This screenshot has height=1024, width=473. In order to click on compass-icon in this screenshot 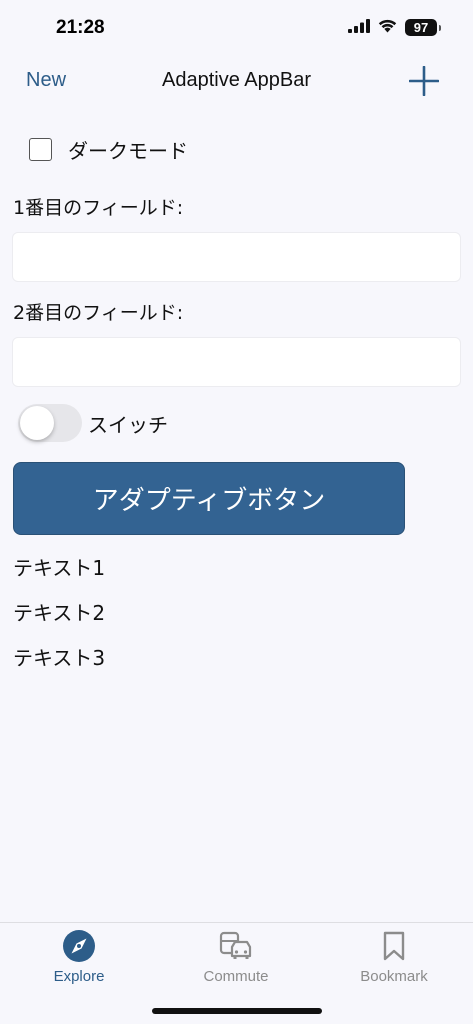, I will do `click(79, 946)`.